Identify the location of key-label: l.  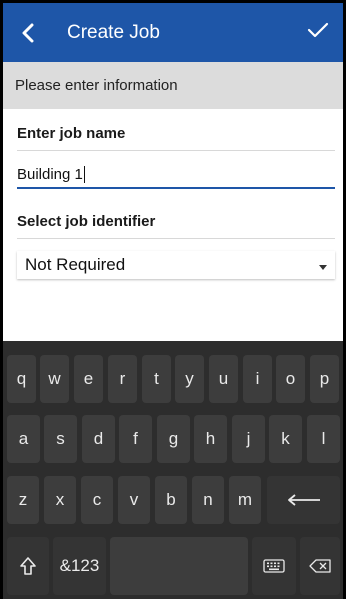
(323, 438).